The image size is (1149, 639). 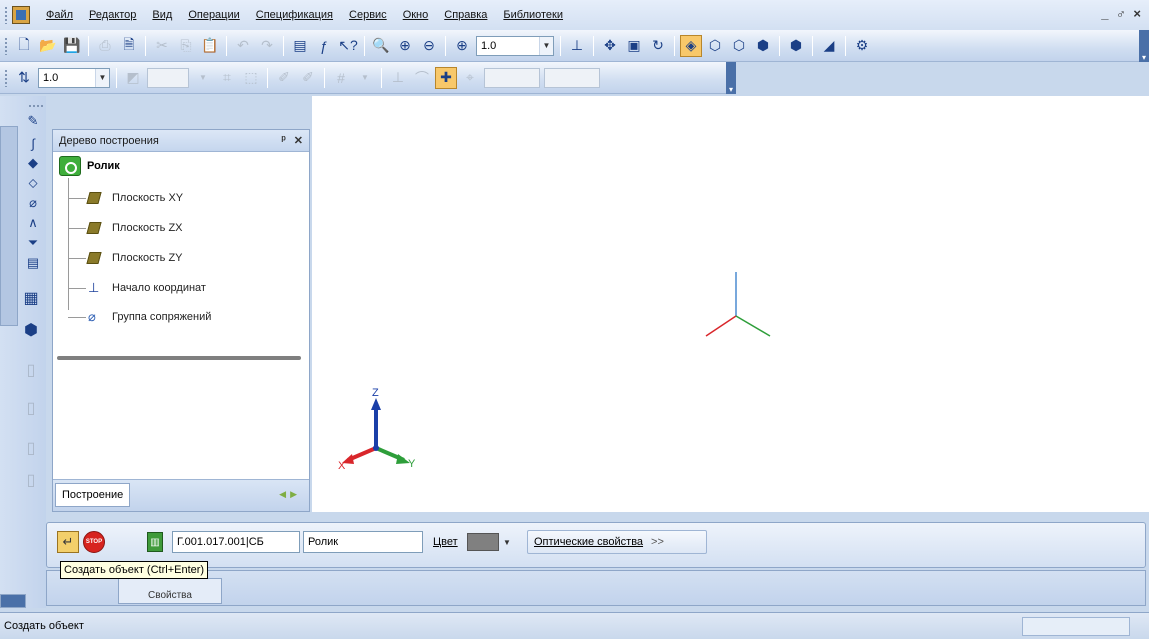 I want to click on tree-item-mate-group: ⌀ Группа сопряжений, so click(x=139, y=317).